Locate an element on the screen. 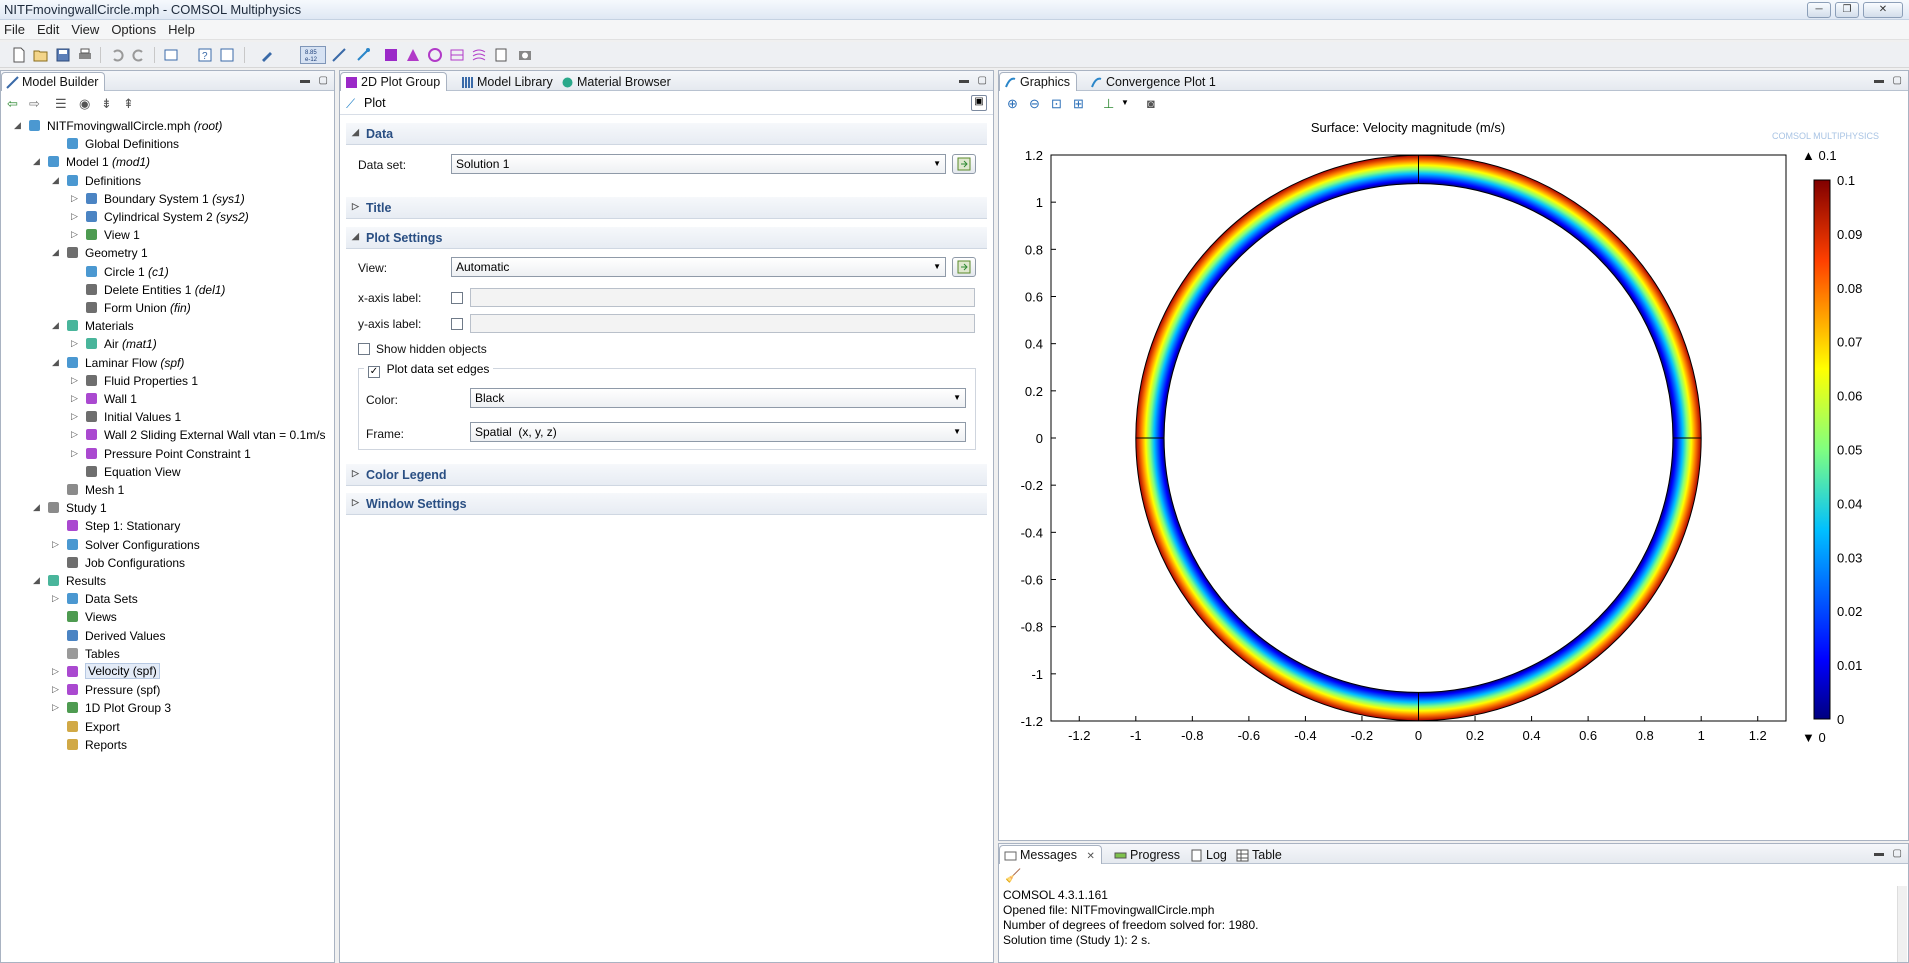  print-icon is located at coordinates (85, 55).